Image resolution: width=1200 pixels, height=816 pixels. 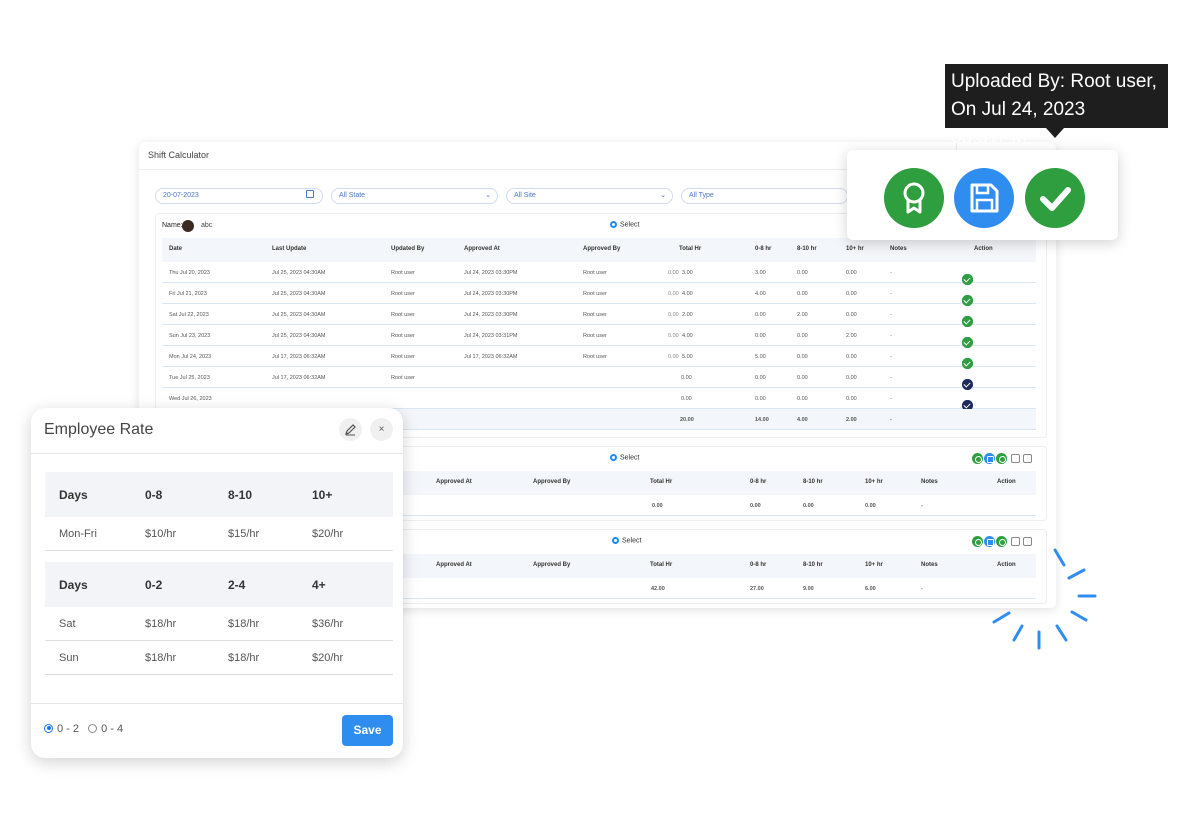 I want to click on cell-h0-8: 4.00, so click(x=760, y=294).